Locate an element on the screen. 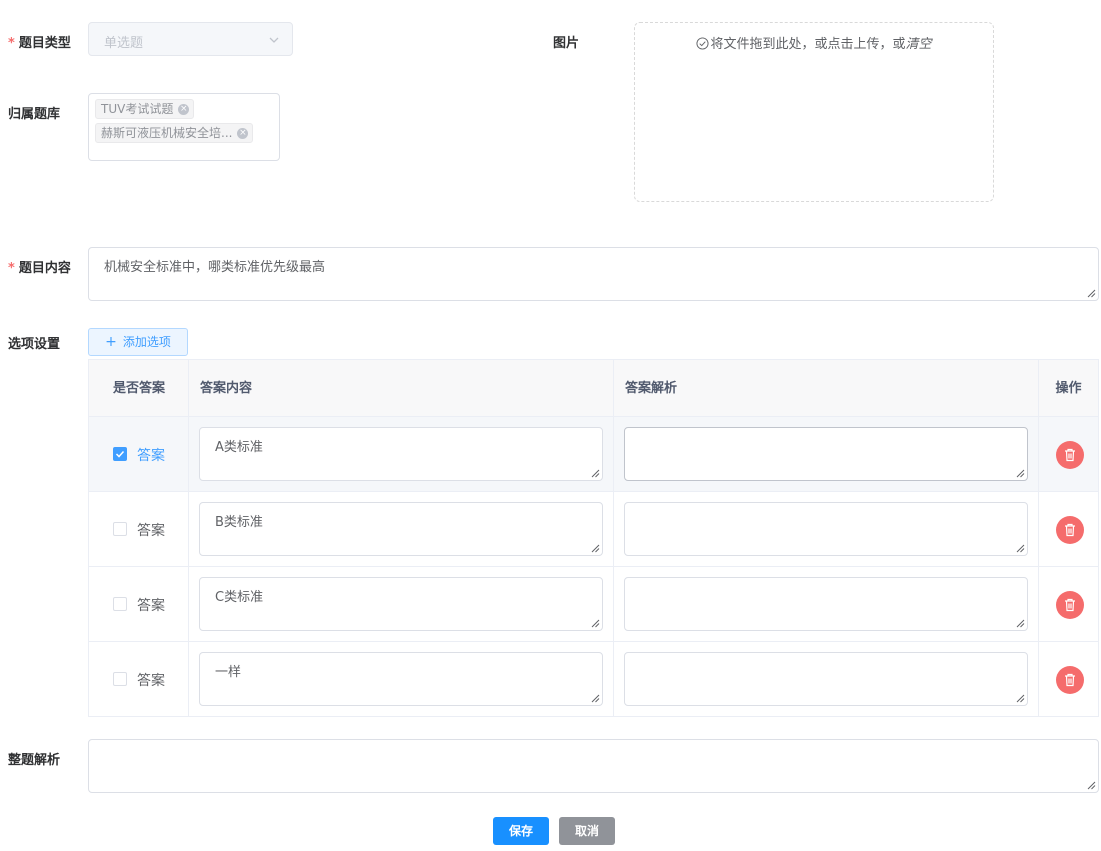 Image resolution: width=1101 pixels, height=851 pixels. question-content-textarea: 机械安全标准中，哪类标准优先级最高 is located at coordinates (593, 274).